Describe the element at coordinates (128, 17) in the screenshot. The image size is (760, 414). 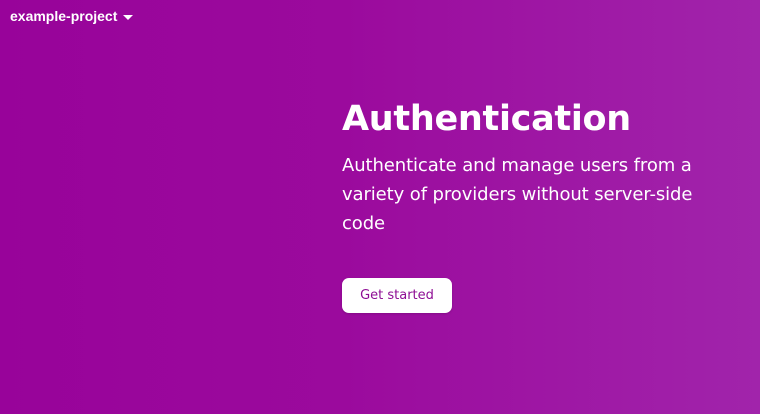
I see `caret-down-icon` at that location.